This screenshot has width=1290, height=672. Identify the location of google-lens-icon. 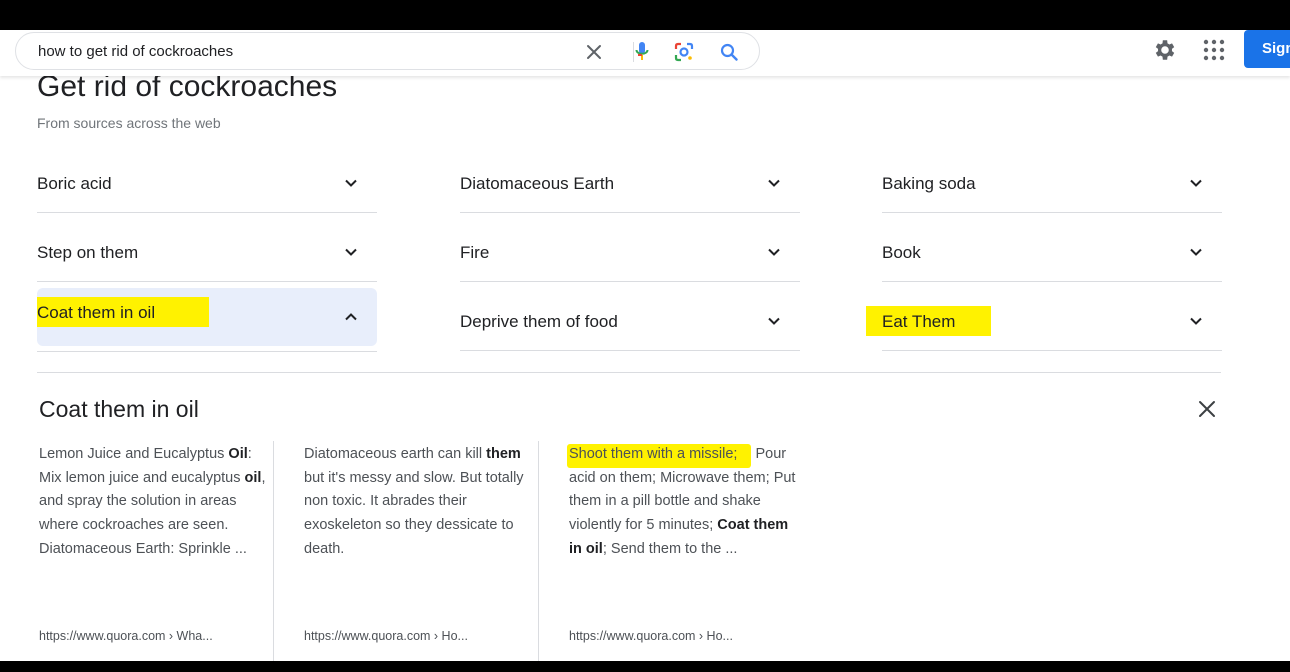
(684, 52).